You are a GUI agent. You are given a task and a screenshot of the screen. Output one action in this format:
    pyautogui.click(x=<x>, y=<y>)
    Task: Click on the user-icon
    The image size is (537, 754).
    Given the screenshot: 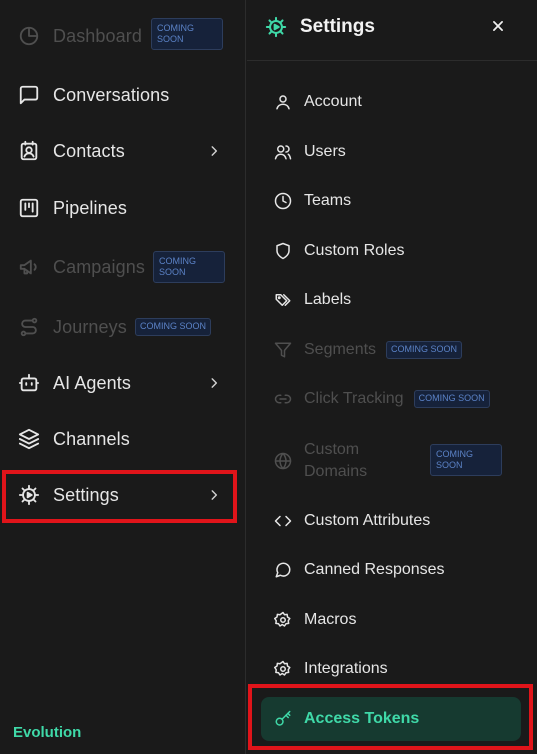 What is the action you would take?
    pyautogui.click(x=283, y=102)
    